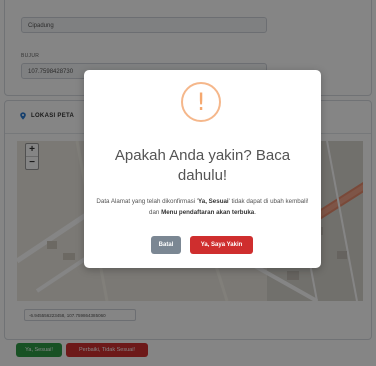 Image resolution: width=376 pixels, height=366 pixels. Describe the element at coordinates (201, 102) in the screenshot. I see `exclamation-icon: !` at that location.